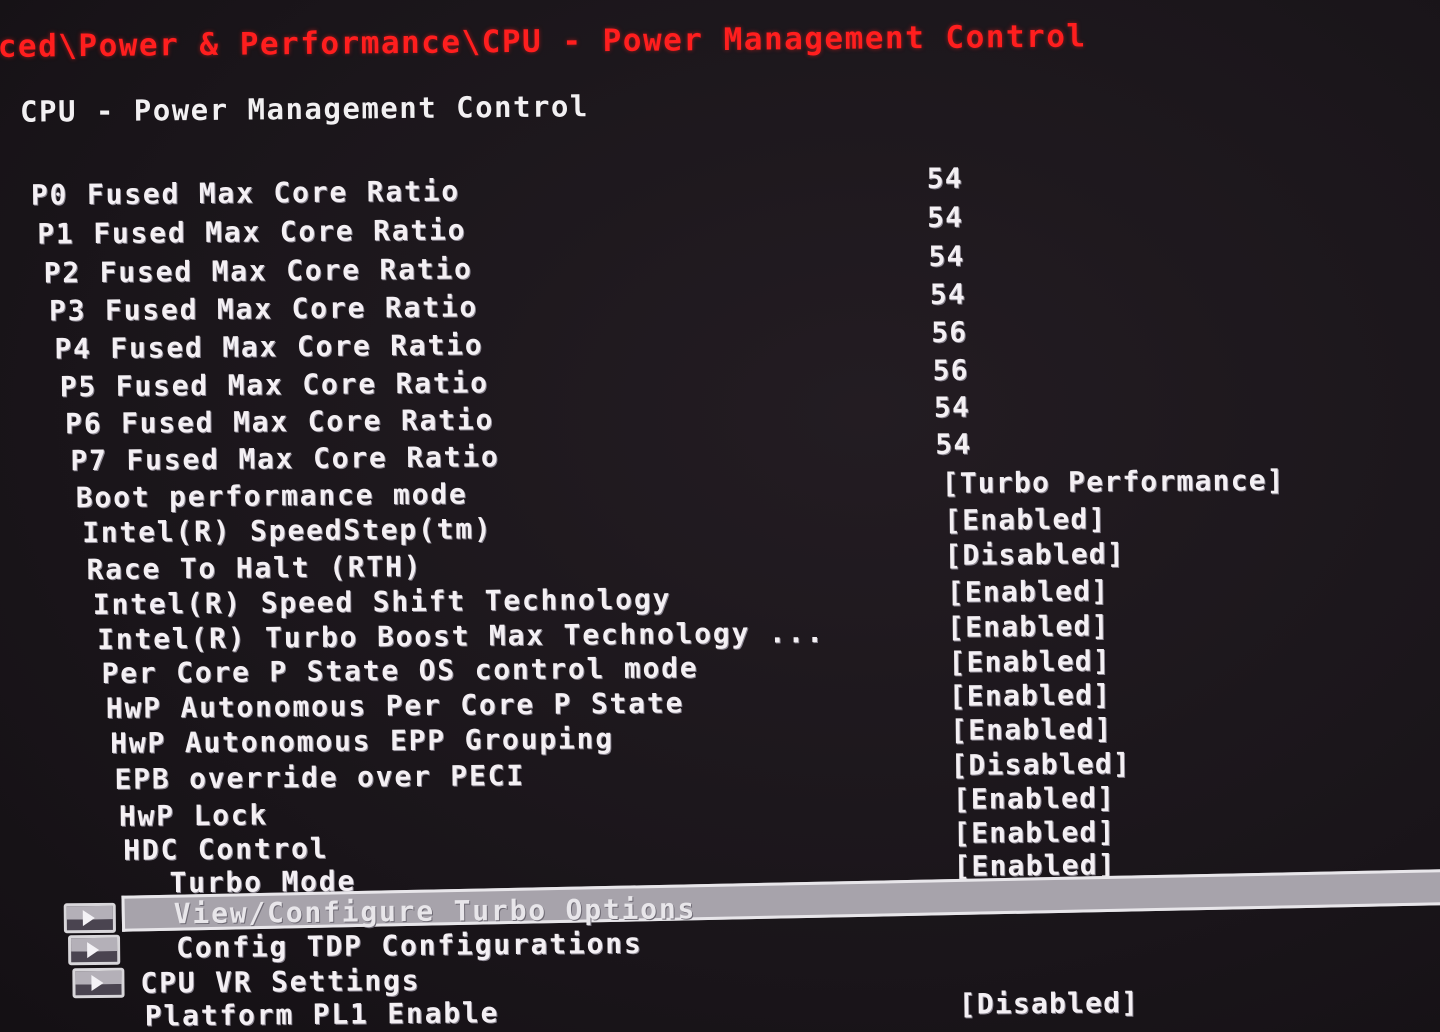 The image size is (1440, 1032). I want to click on setting-label: P0 Fused Max Core Ratio, so click(245, 193).